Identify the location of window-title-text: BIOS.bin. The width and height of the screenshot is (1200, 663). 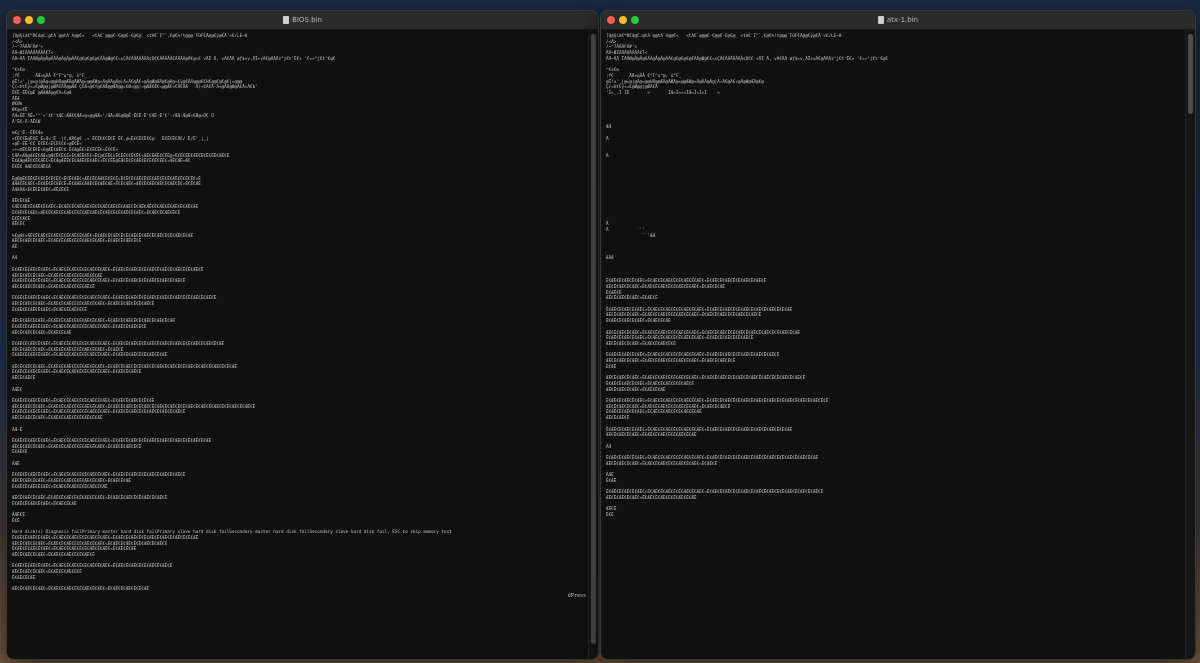
(307, 20).